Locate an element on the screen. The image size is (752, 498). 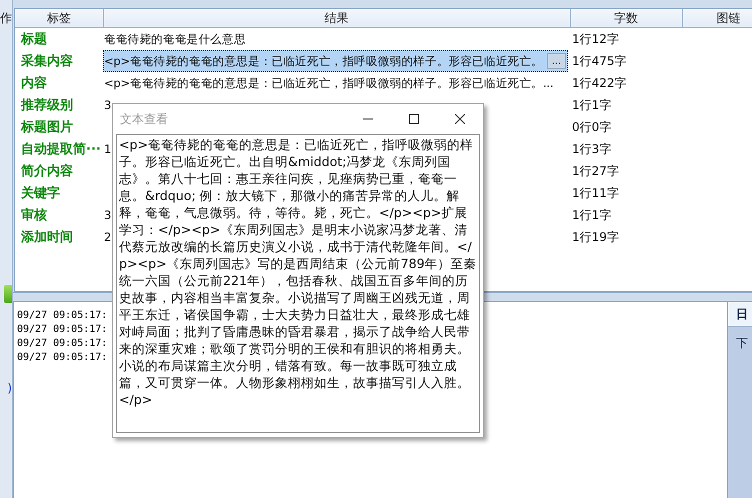
field-label: 自动提取简··· is located at coordinates (61, 150).